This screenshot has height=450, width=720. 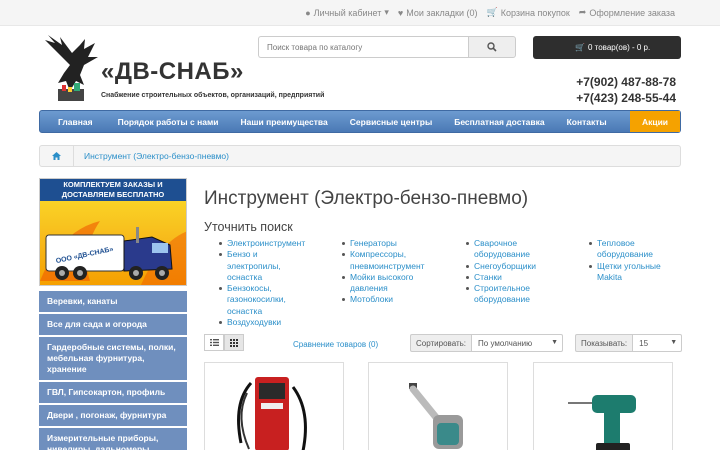 I want to click on search-icon, so click(x=492, y=47).